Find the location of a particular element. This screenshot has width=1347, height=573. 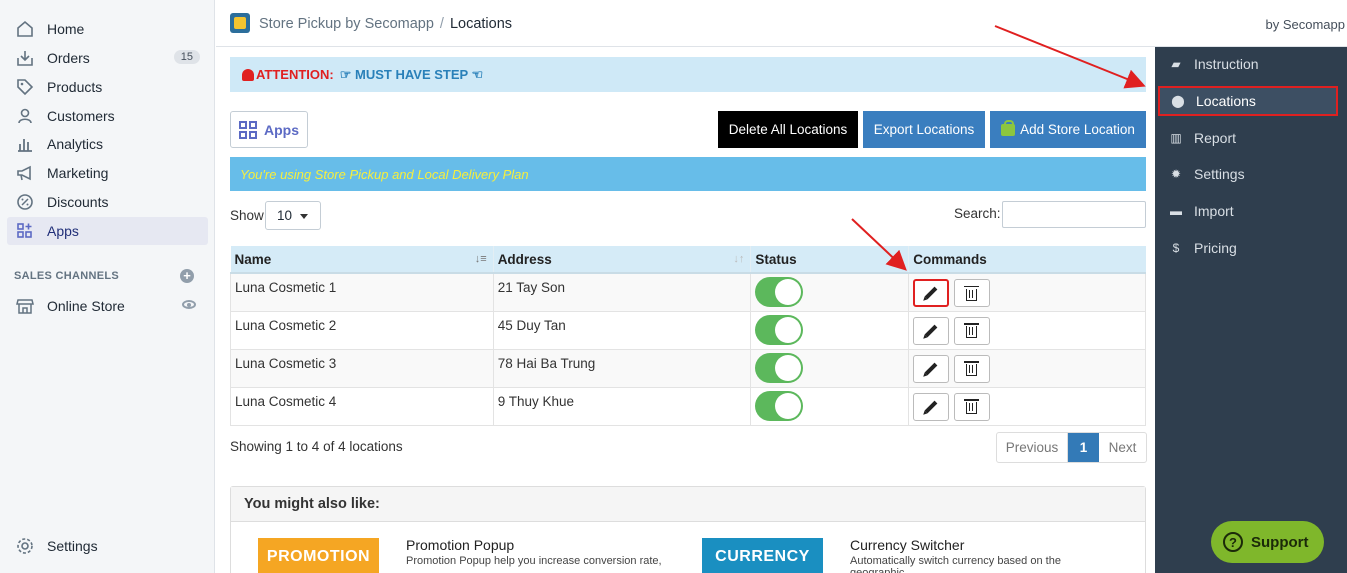

bar-chart-icon is located at coordinates (25, 144).